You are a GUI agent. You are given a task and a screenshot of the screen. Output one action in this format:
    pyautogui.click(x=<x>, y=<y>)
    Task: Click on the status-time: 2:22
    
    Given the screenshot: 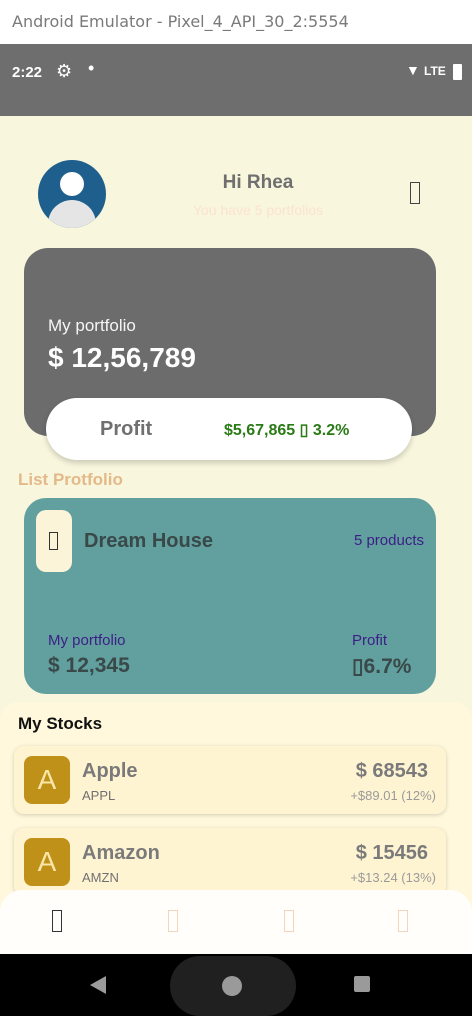 What is the action you would take?
    pyautogui.click(x=27, y=72)
    